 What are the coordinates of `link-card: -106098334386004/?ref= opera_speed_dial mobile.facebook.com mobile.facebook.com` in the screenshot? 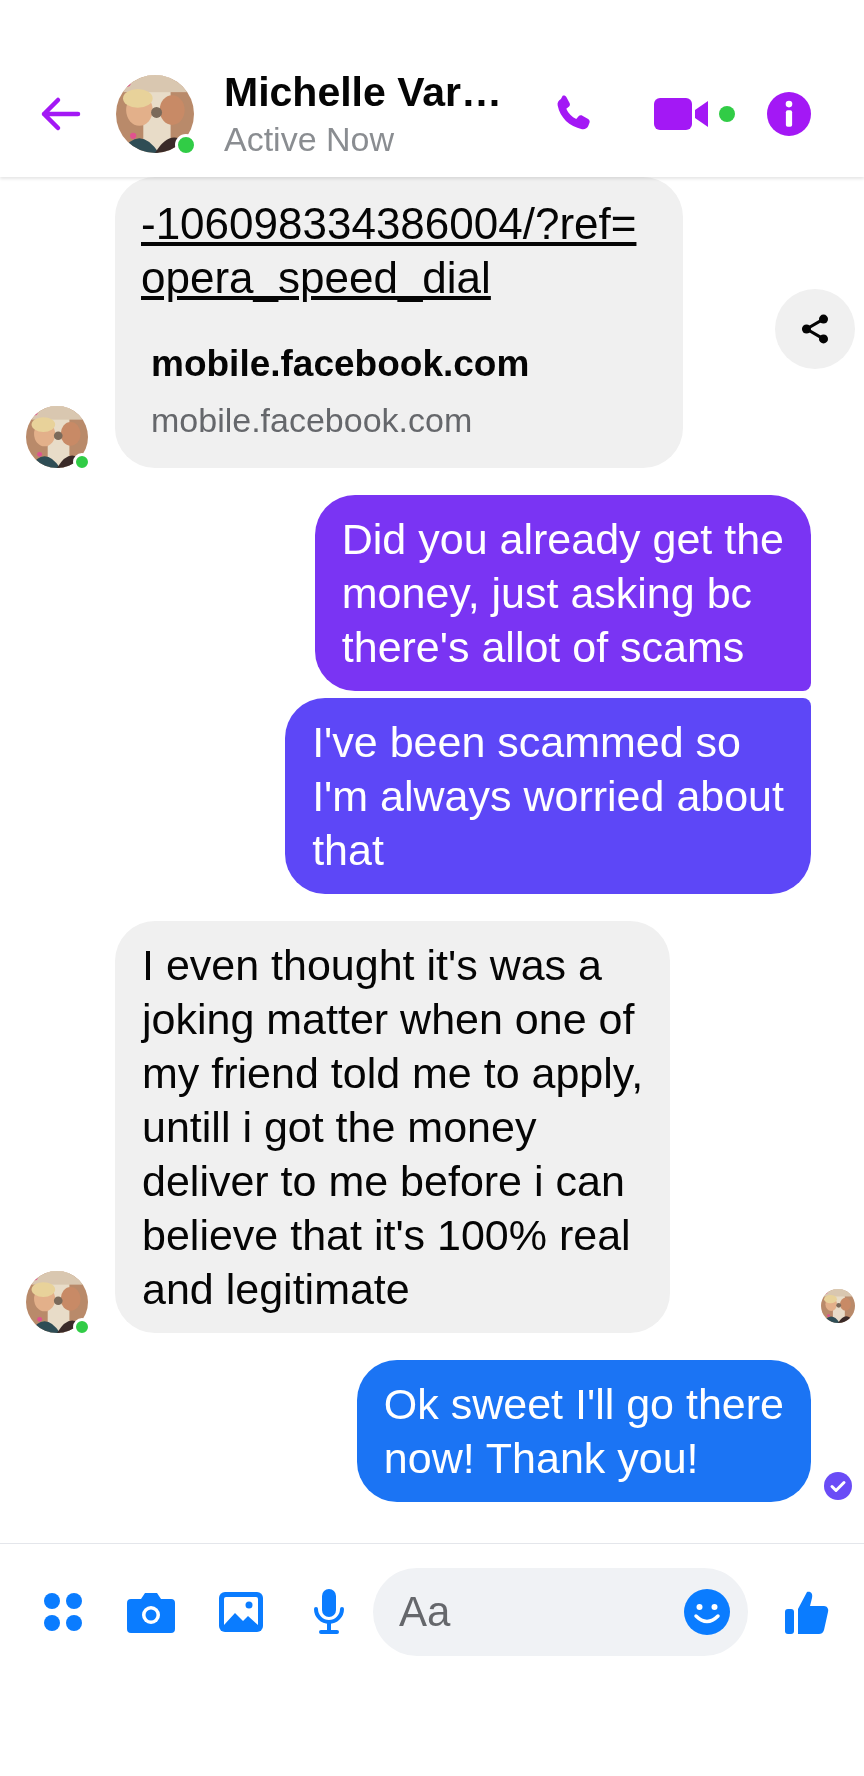 It's located at (399, 322).